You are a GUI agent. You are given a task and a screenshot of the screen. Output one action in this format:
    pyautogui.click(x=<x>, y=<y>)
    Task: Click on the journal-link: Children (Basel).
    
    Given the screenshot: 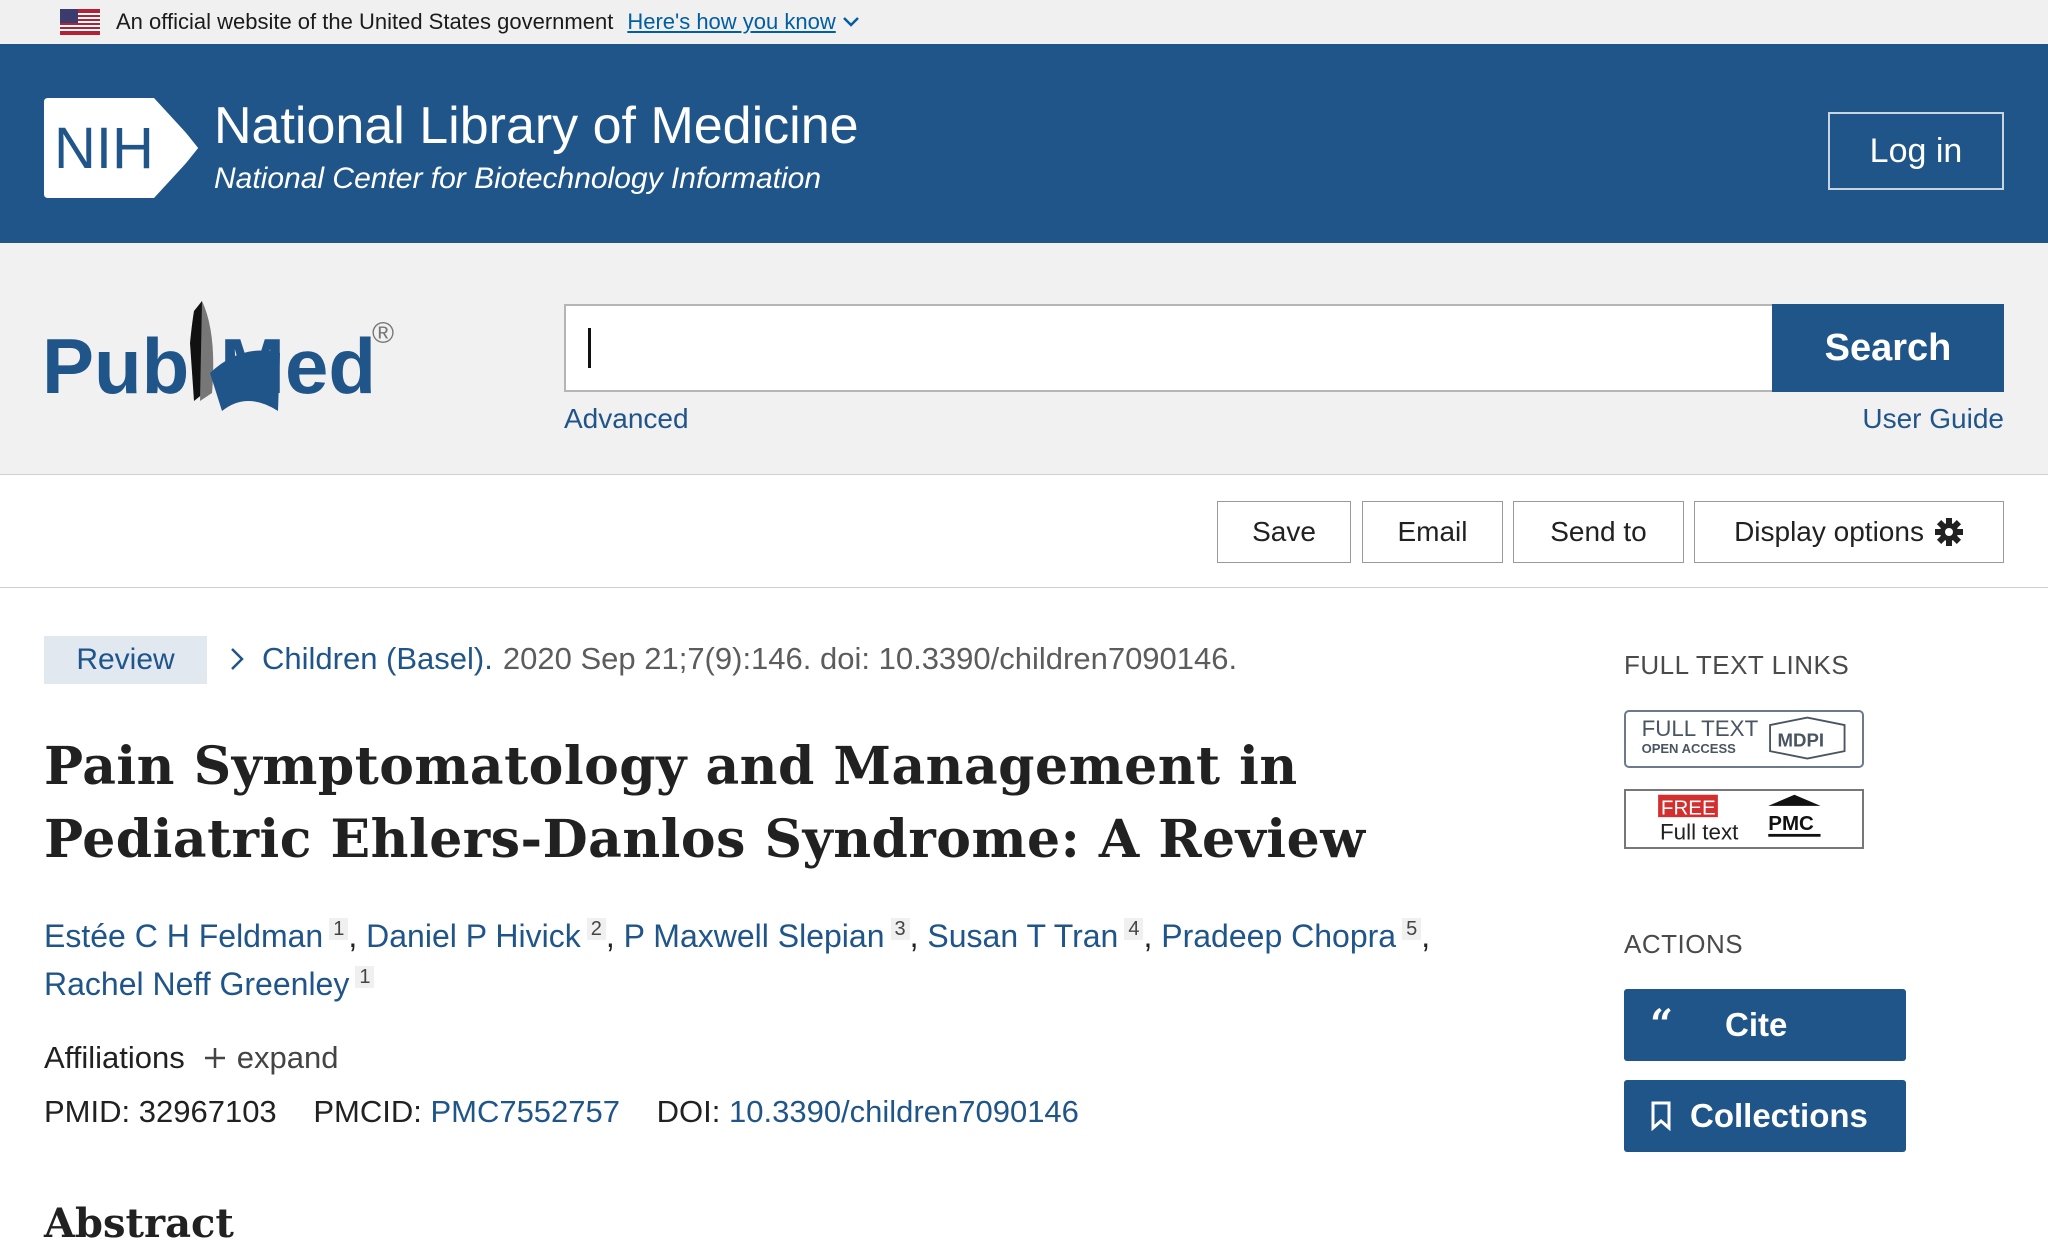 What is the action you would take?
    pyautogui.click(x=377, y=659)
    